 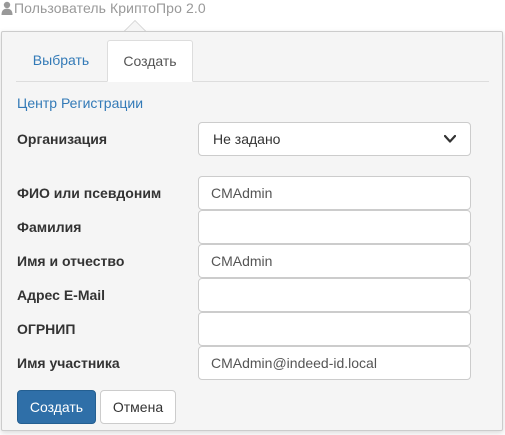 I want to click on given-name-input, so click(x=334, y=261).